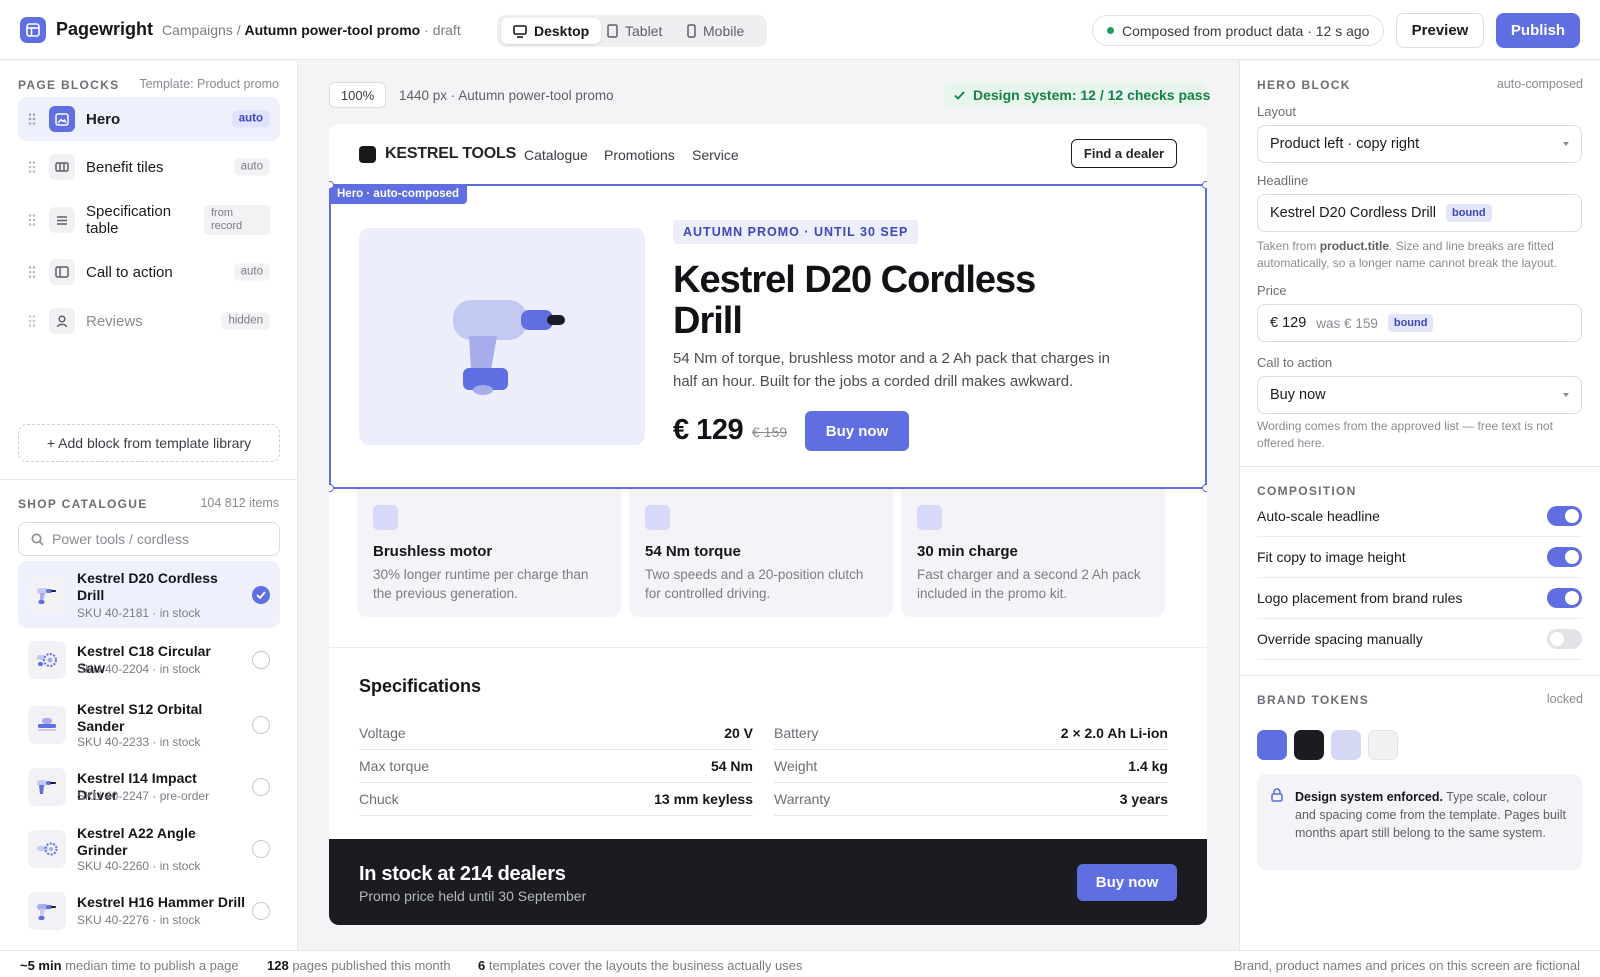 The height and width of the screenshot is (977, 1600). What do you see at coordinates (47, 787) in the screenshot?
I see `driver-icon` at bounding box center [47, 787].